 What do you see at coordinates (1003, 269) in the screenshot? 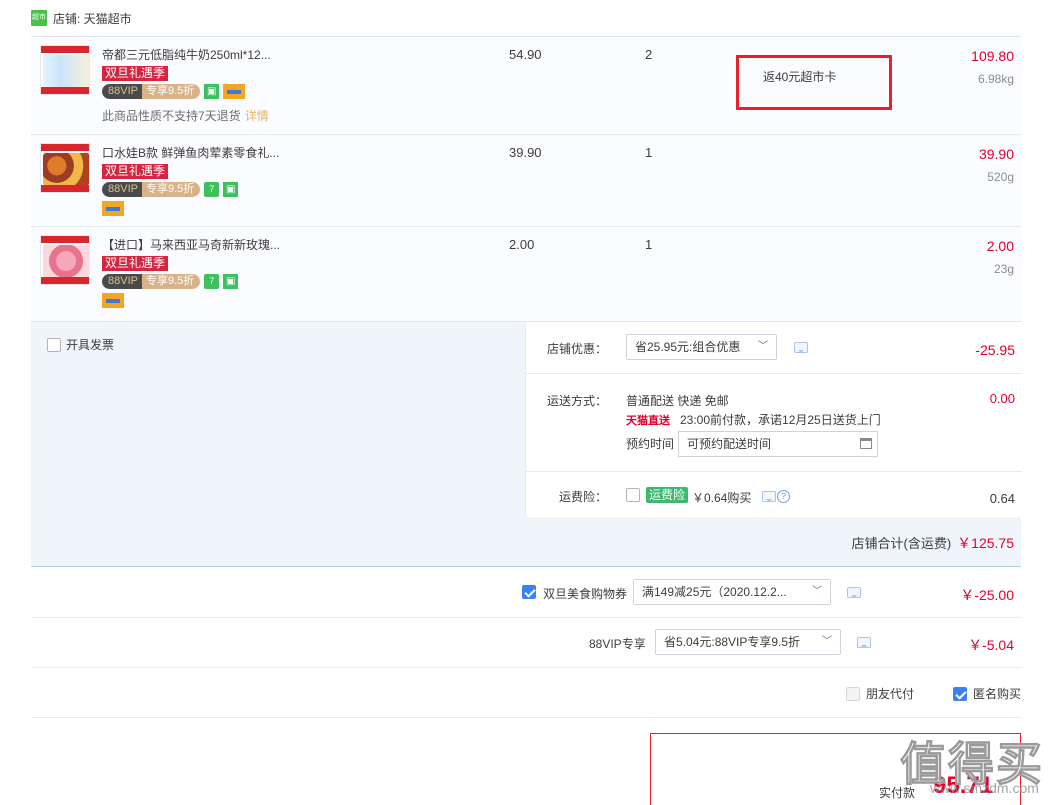
I see `item-weight: 23g` at bounding box center [1003, 269].